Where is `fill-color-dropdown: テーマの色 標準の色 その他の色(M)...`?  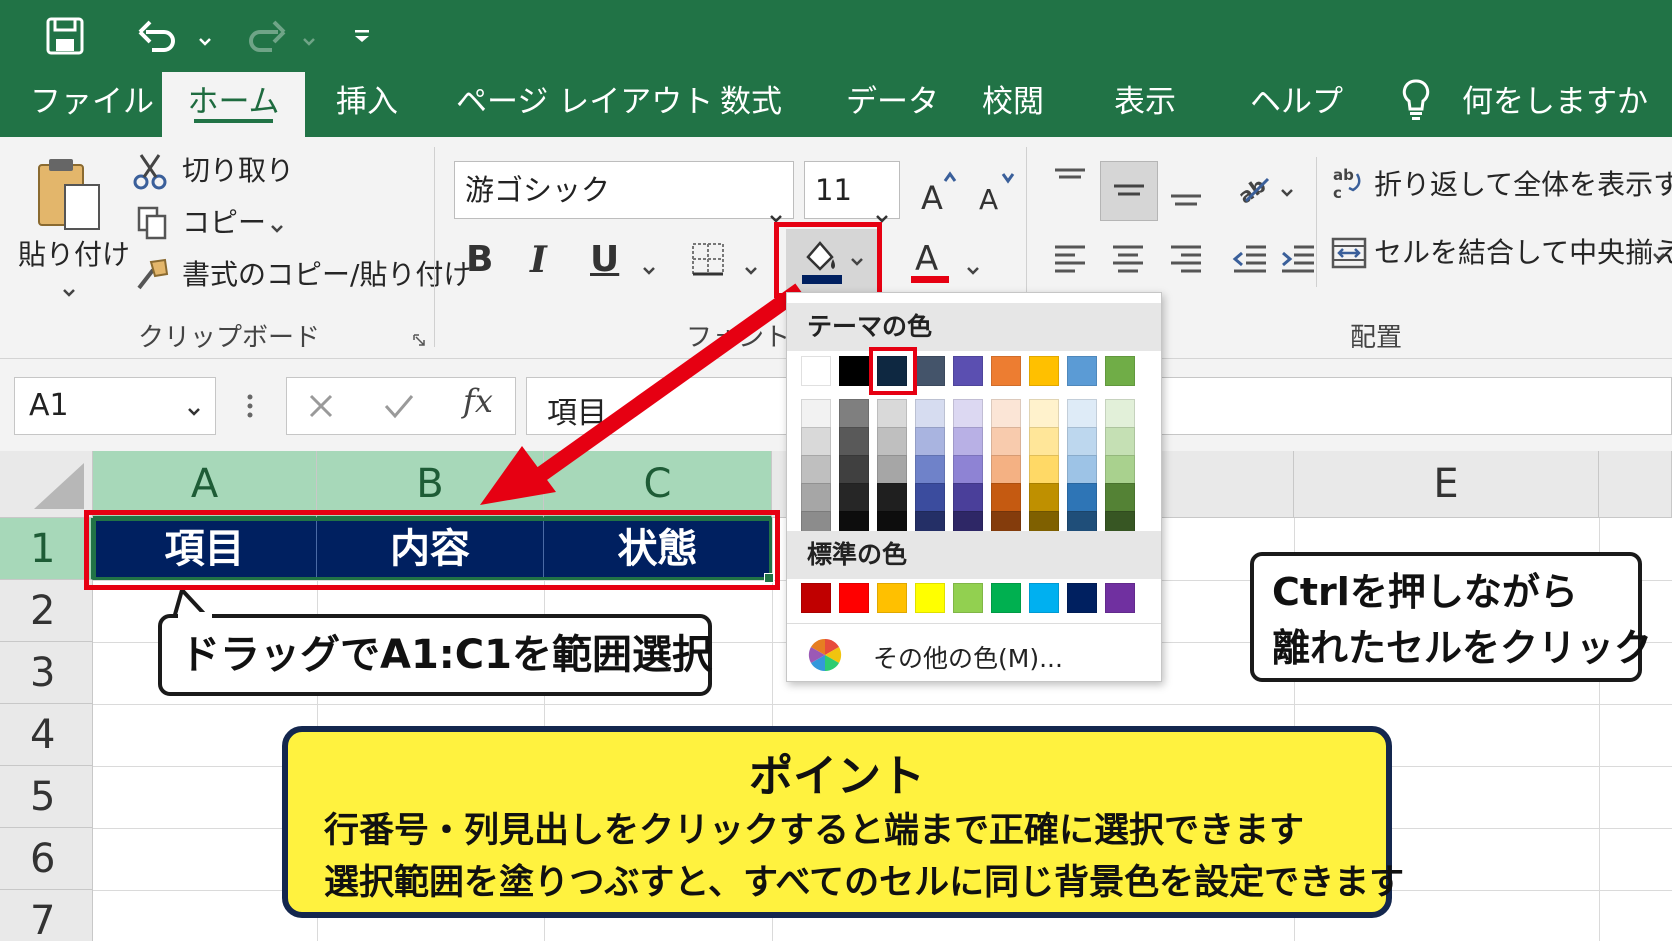 fill-color-dropdown: テーマの色 標準の色 その他の色(M)... is located at coordinates (974, 487).